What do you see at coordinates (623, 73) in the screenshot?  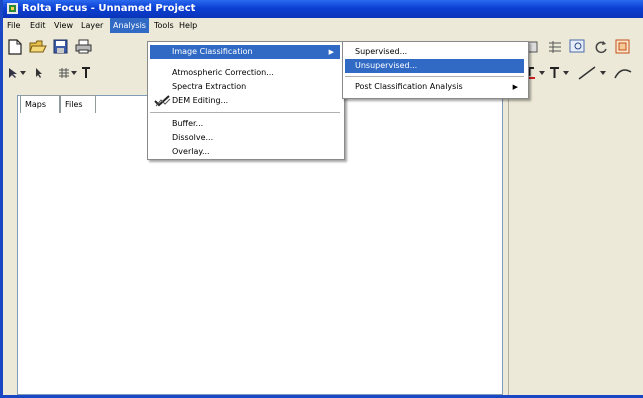 I see `curve-tool-icon` at bounding box center [623, 73].